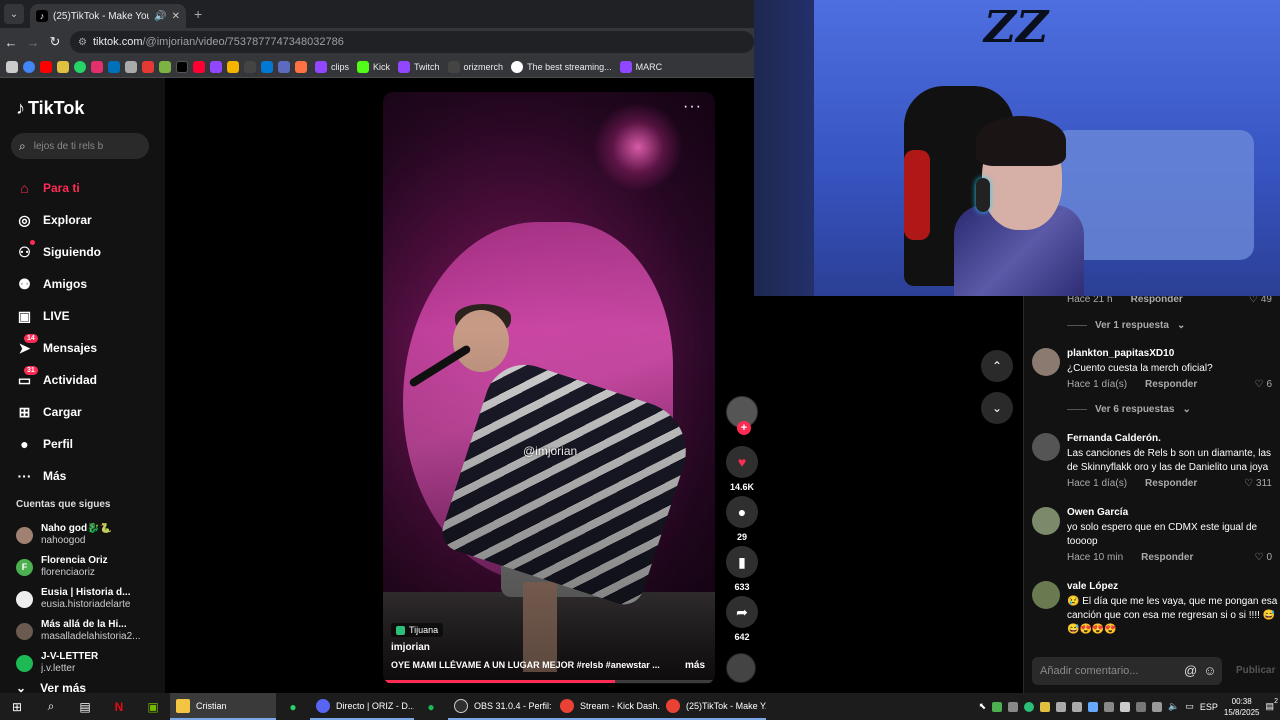  I want to click on language-indicator: ESP, so click(1209, 707).